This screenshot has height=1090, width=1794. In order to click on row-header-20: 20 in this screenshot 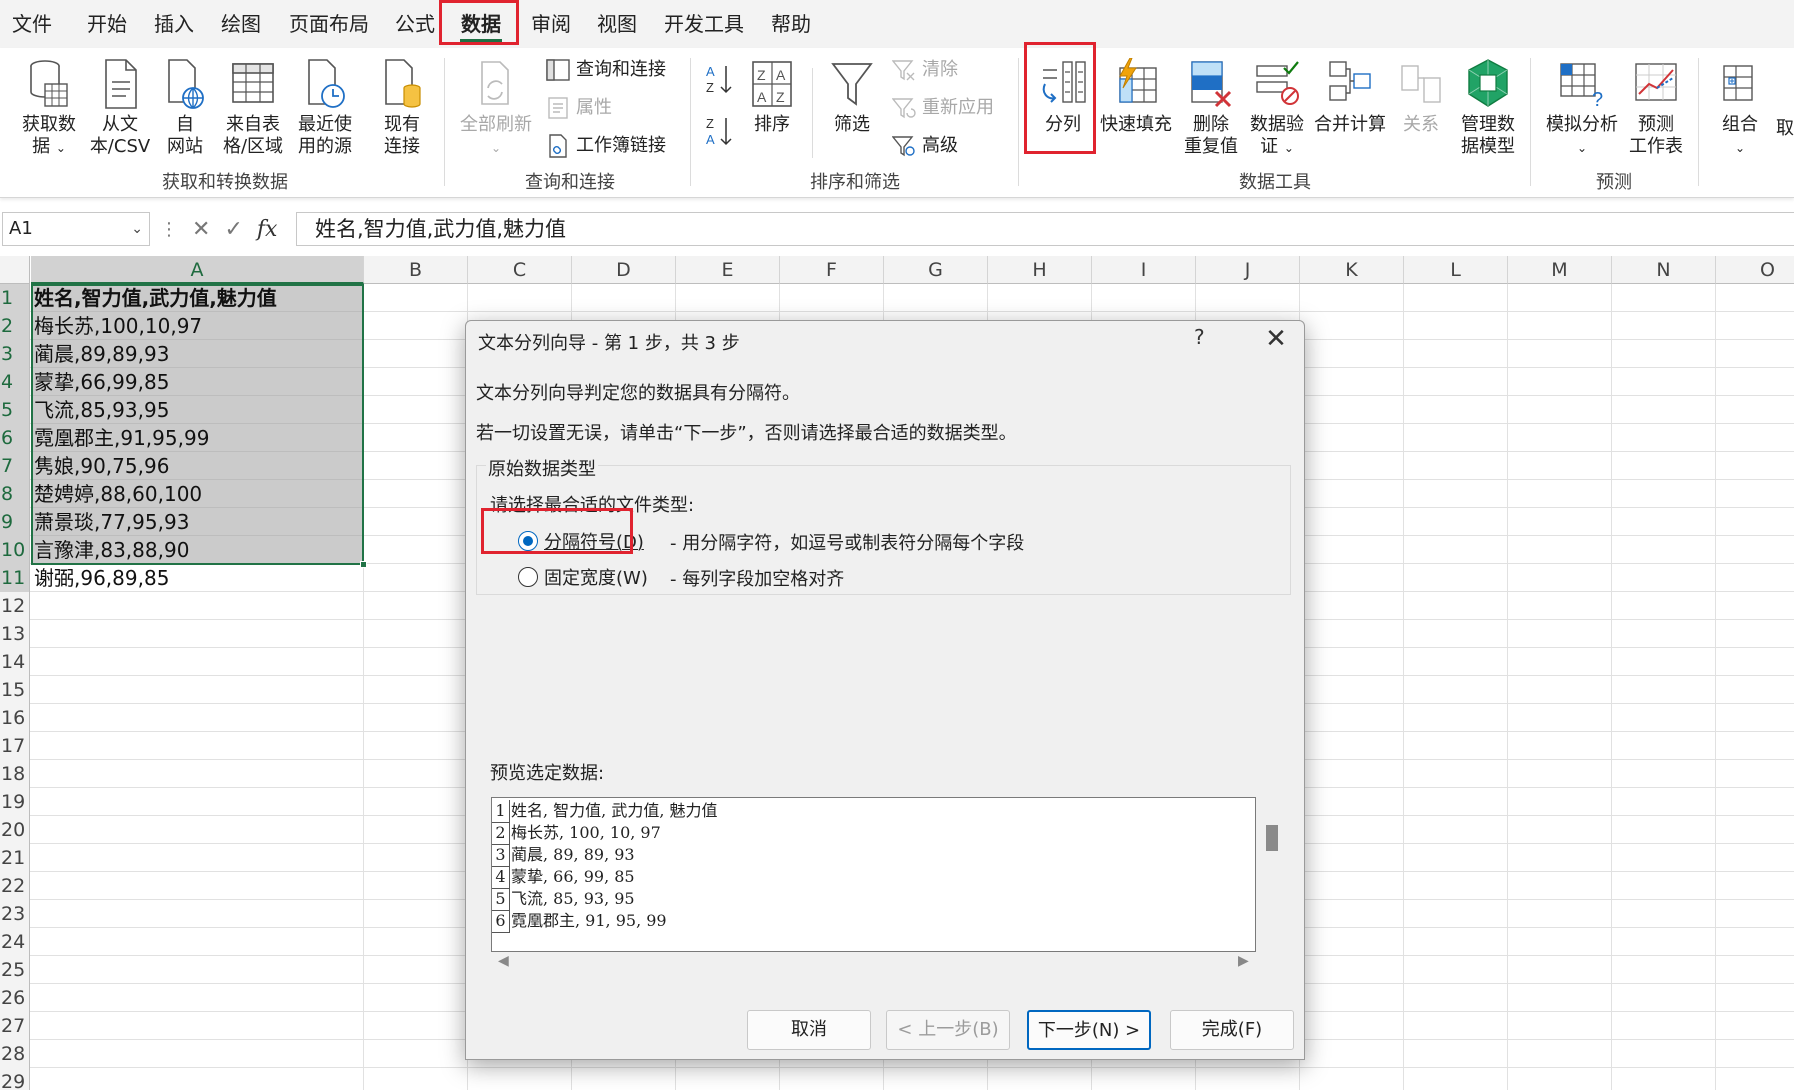, I will do `click(15, 830)`.